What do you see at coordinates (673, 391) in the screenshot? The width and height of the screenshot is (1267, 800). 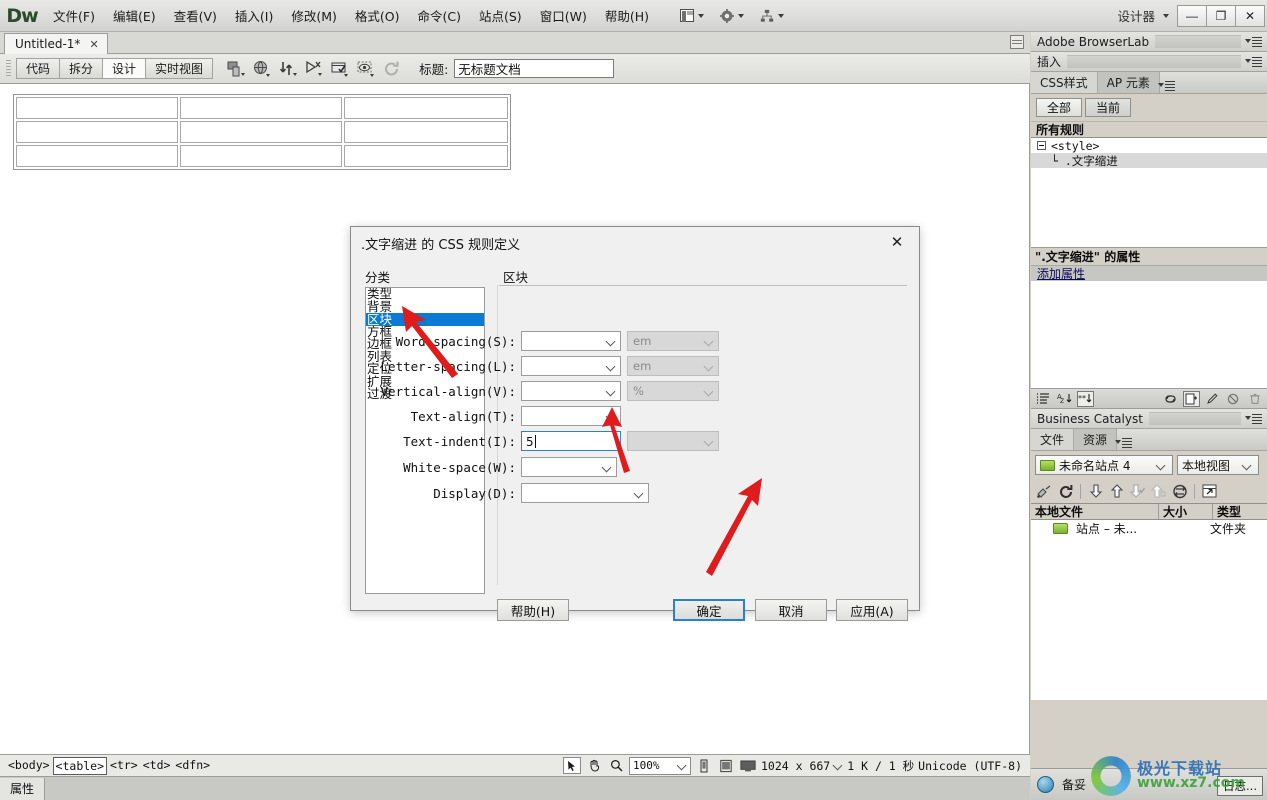 I see `vertical-align-unit-select: %` at bounding box center [673, 391].